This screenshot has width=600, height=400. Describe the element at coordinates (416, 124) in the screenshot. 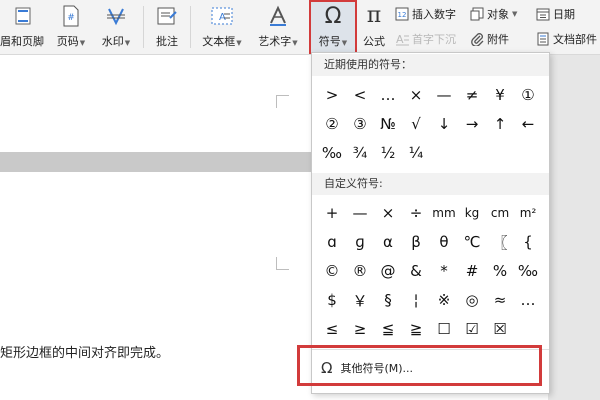

I see `symbol-cell: √` at that location.